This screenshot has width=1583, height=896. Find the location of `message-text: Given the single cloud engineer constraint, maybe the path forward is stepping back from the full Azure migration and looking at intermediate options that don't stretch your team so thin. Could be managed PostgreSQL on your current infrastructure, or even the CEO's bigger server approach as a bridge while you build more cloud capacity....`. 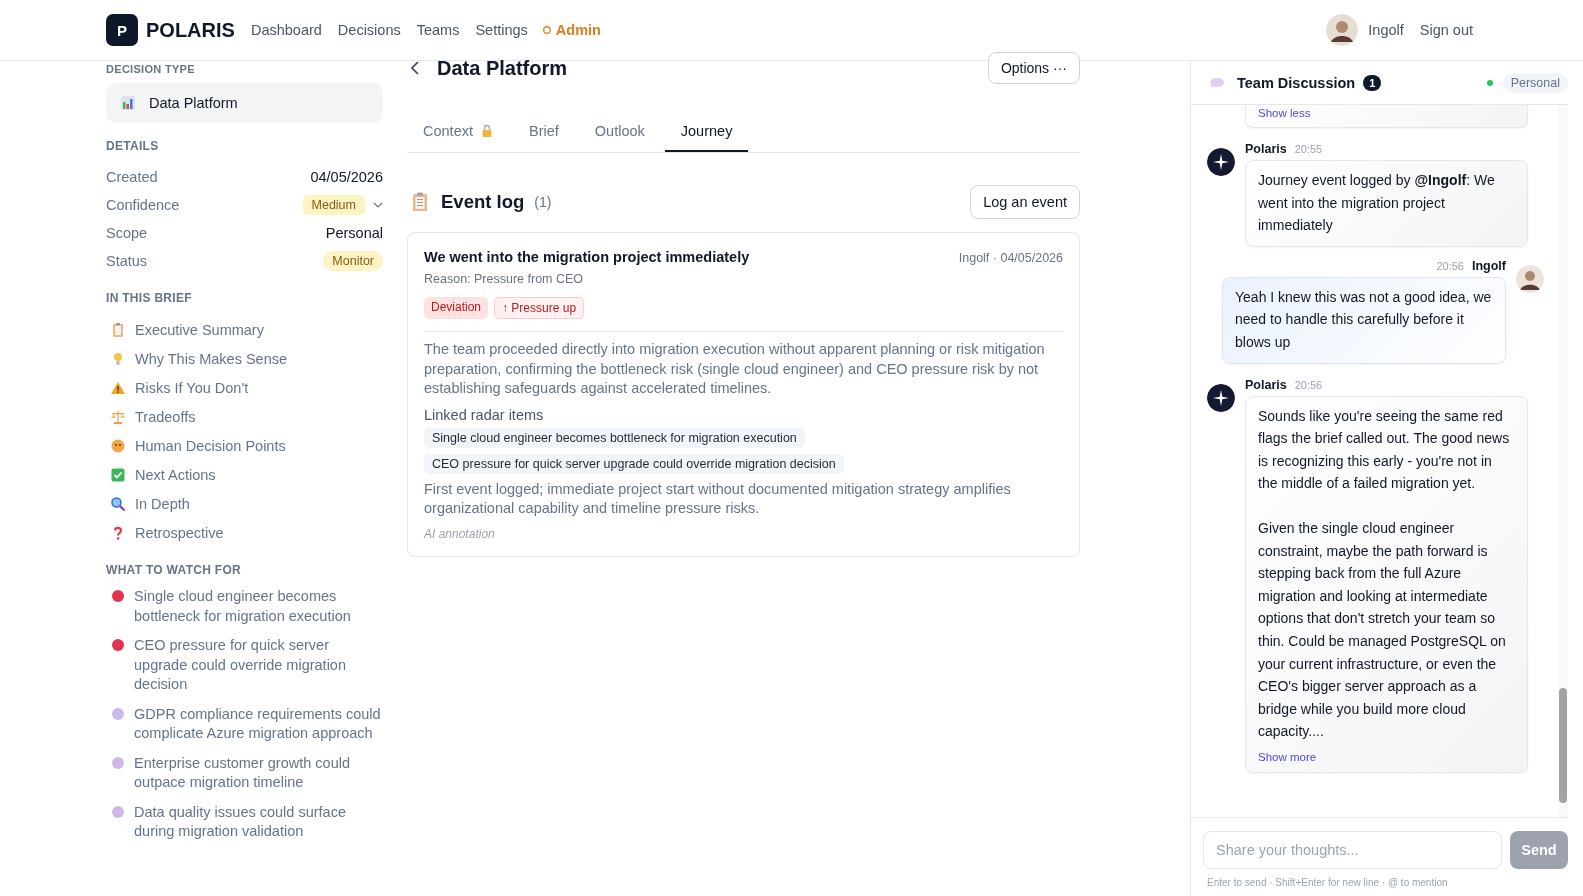

message-text: Given the single cloud engineer constraint, maybe the path forward is stepping back from the full Azure migration and looking at intermediate options that don't stretch your team so thin. Could be managed PostgreSQL on your current infrastructure, or even the CEO's bigger server approach as a bridge while you build more cloud capacity.... is located at coordinates (1382, 630).